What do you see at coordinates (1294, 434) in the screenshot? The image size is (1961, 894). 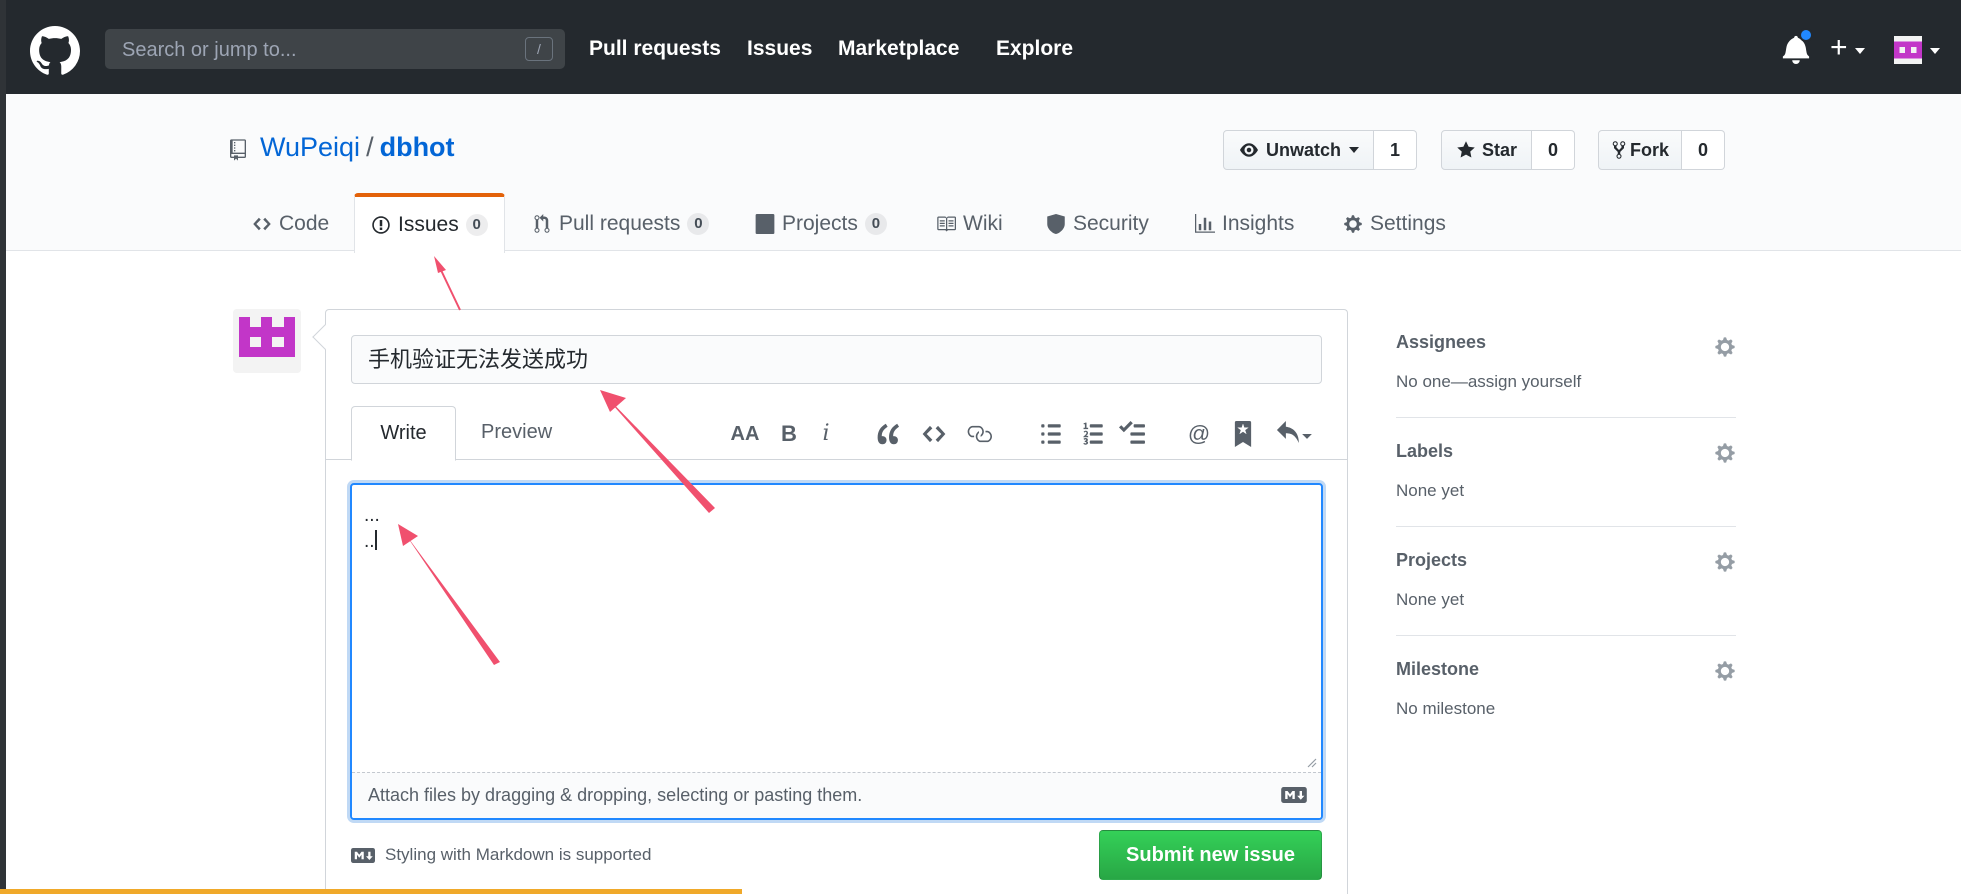 I see `reply-menu-icon` at bounding box center [1294, 434].